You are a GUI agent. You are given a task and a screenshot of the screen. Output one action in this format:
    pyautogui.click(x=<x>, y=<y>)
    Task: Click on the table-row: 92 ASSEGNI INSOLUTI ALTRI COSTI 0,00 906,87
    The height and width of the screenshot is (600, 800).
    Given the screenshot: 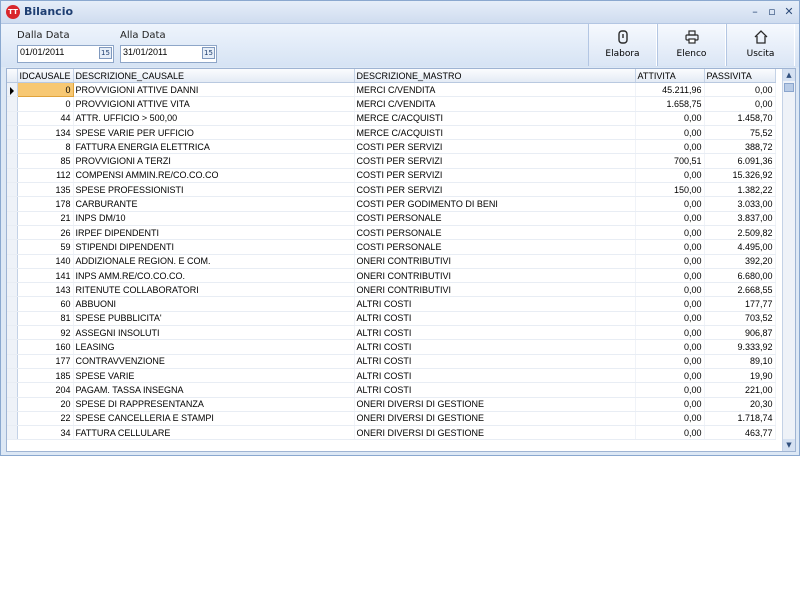 What is the action you would take?
    pyautogui.click(x=391, y=333)
    